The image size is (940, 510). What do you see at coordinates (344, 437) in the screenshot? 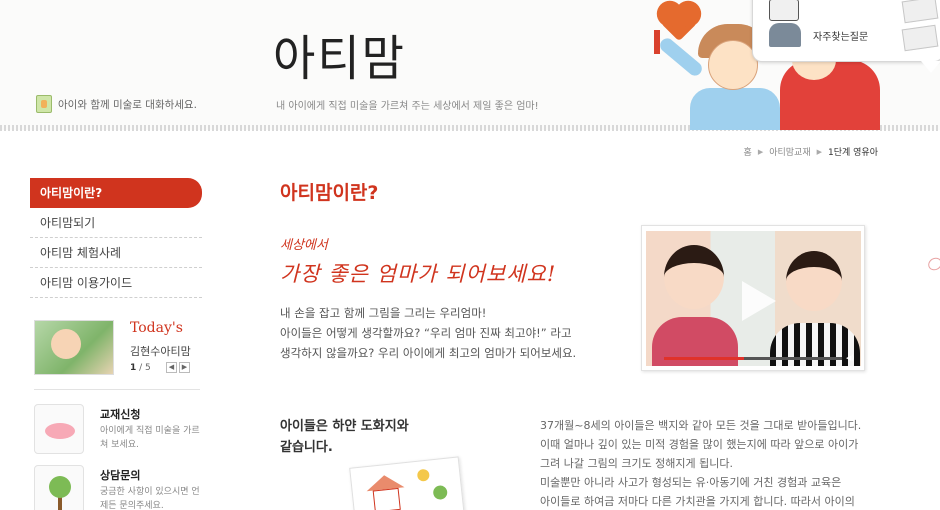
I see `section-title: 아이들은 하얀 도화지와 같습니다.` at bounding box center [344, 437].